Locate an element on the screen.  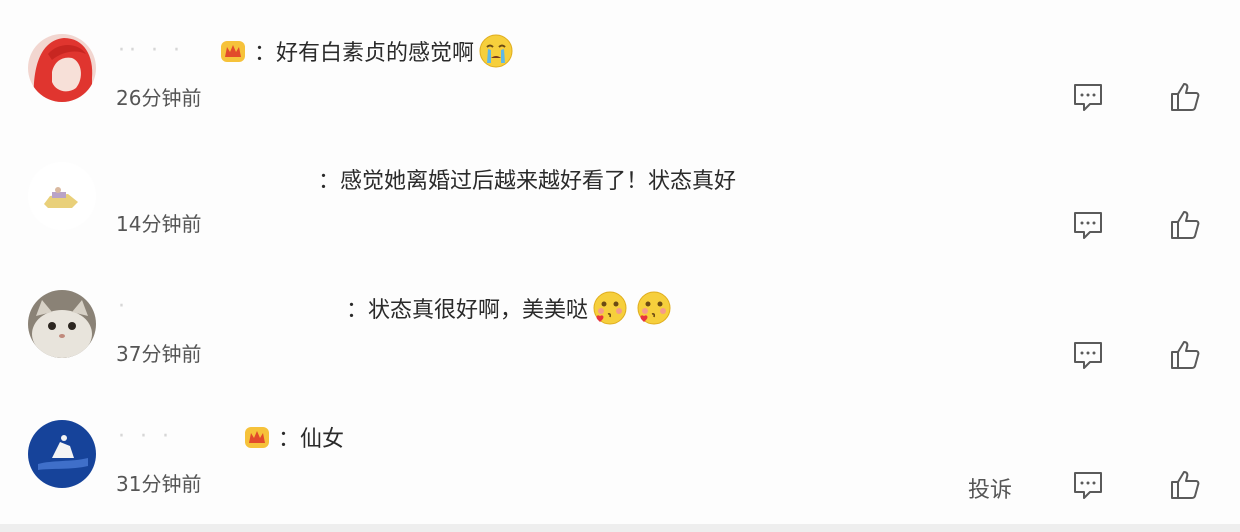
avatar-cat-image is located at coordinates (62, 324).